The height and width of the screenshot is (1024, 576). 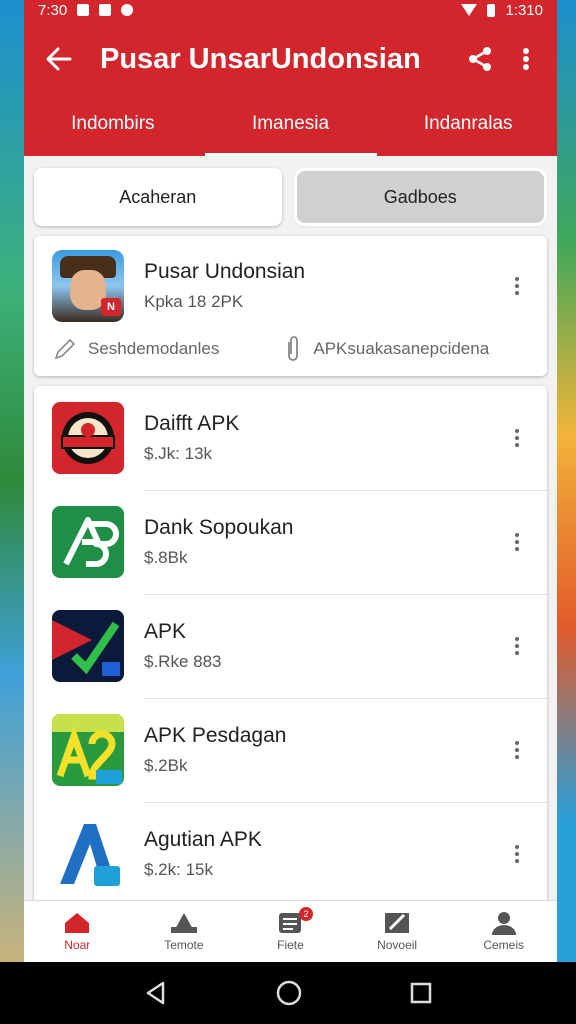 What do you see at coordinates (183, 923) in the screenshot?
I see `games-icon` at bounding box center [183, 923].